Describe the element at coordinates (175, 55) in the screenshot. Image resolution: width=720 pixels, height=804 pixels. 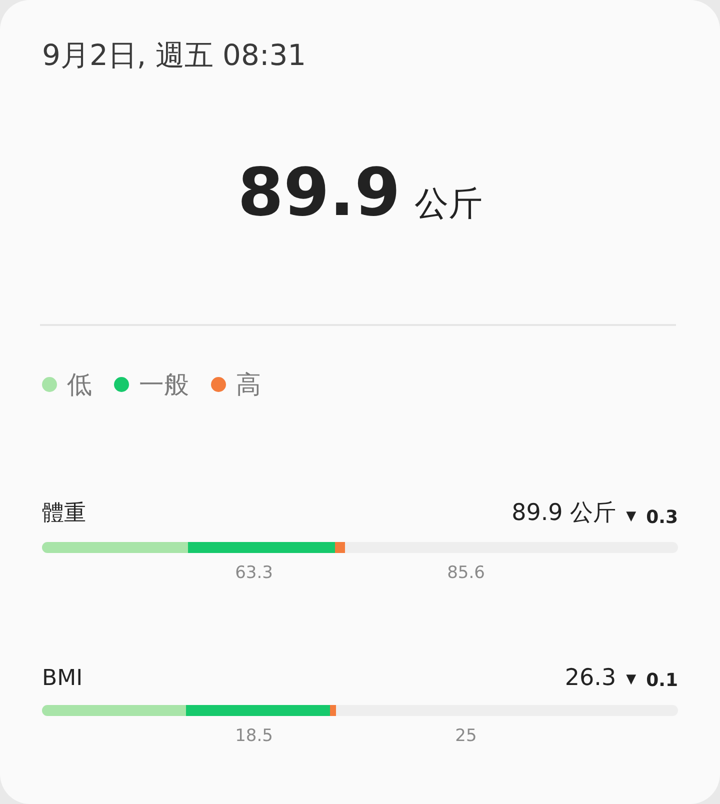
I see `date-time: 9月2日, 週五 08:31` at that location.